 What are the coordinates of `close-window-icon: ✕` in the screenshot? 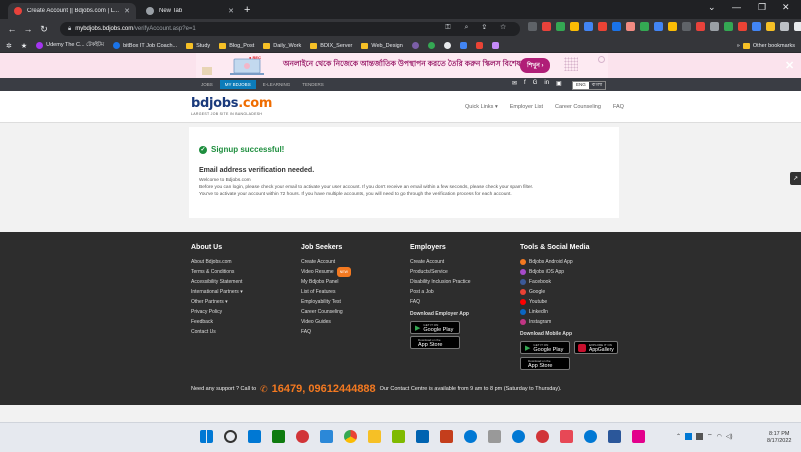 It's located at (786, 7).